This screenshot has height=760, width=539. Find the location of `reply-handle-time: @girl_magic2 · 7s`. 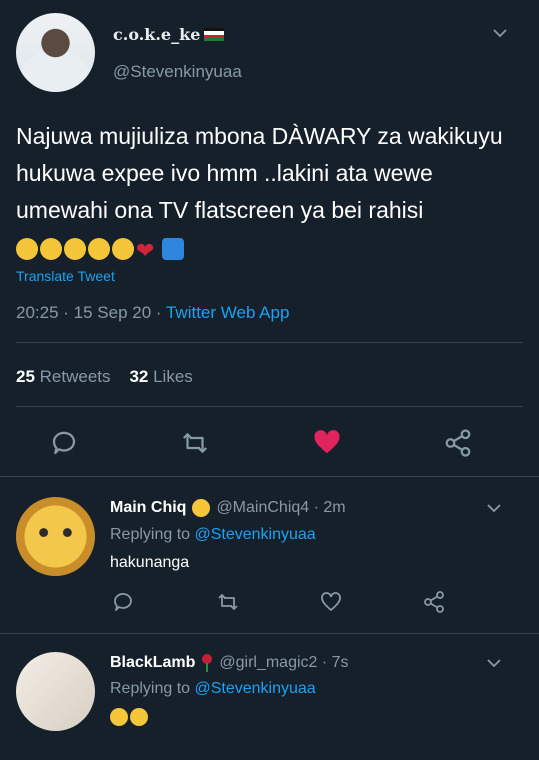

reply-handle-time: @girl_magic2 · 7s is located at coordinates (284, 662).